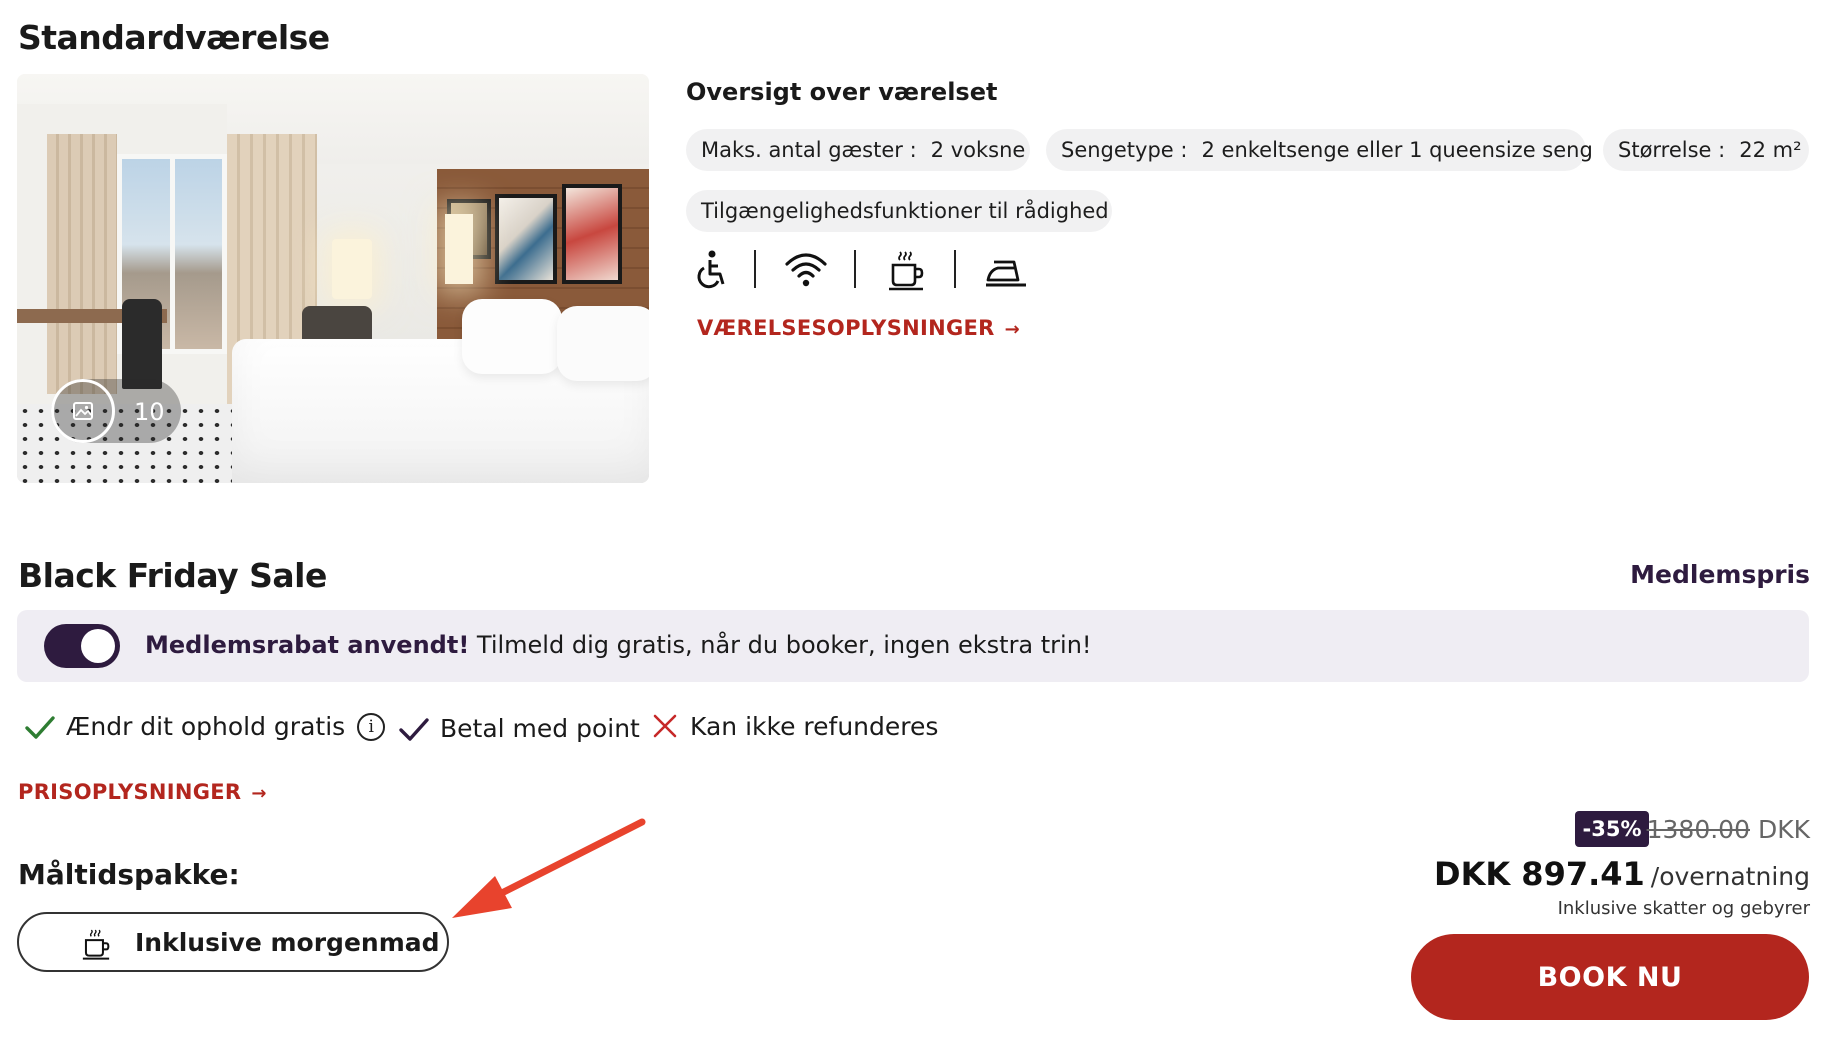 The image size is (1824, 1056). I want to click on accessibility-icon, so click(711, 269).